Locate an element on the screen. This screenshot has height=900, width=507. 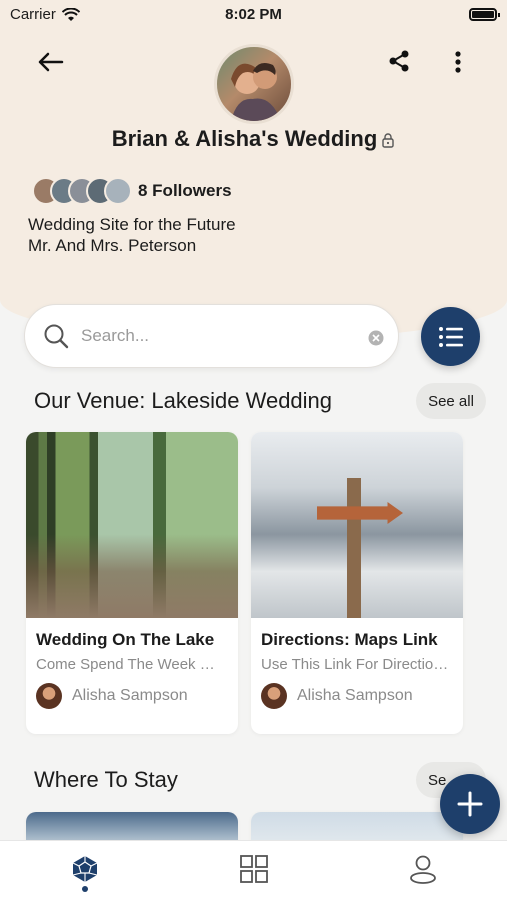
search-bar is located at coordinates (211, 336).